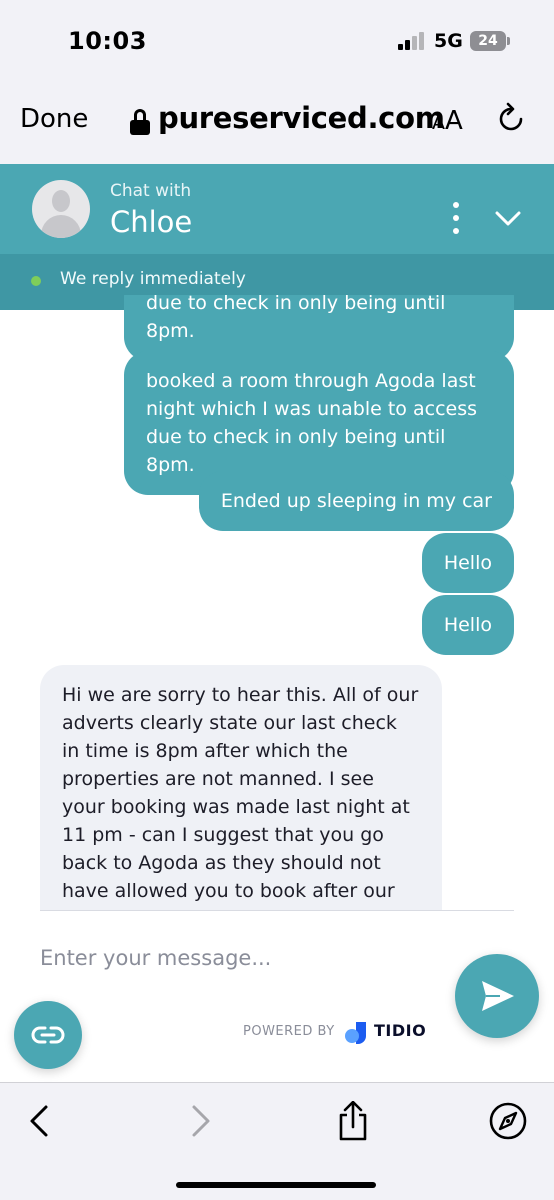  Describe the element at coordinates (240, 958) in the screenshot. I see `message-input` at that location.